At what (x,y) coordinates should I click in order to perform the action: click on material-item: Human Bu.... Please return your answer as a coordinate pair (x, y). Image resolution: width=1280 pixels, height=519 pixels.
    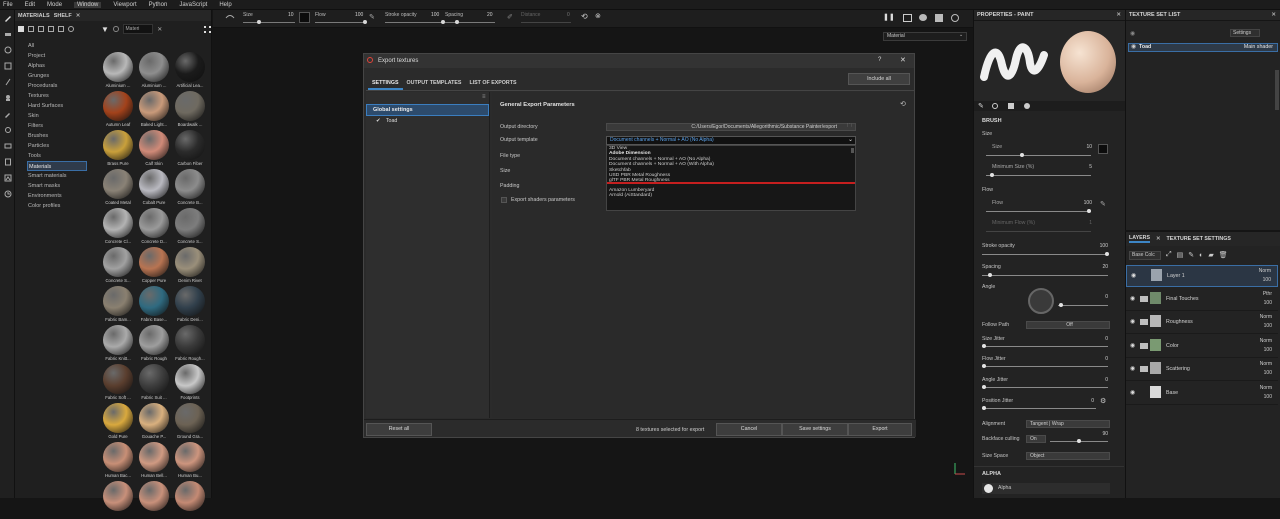
    Looking at the image, I should click on (190, 461).